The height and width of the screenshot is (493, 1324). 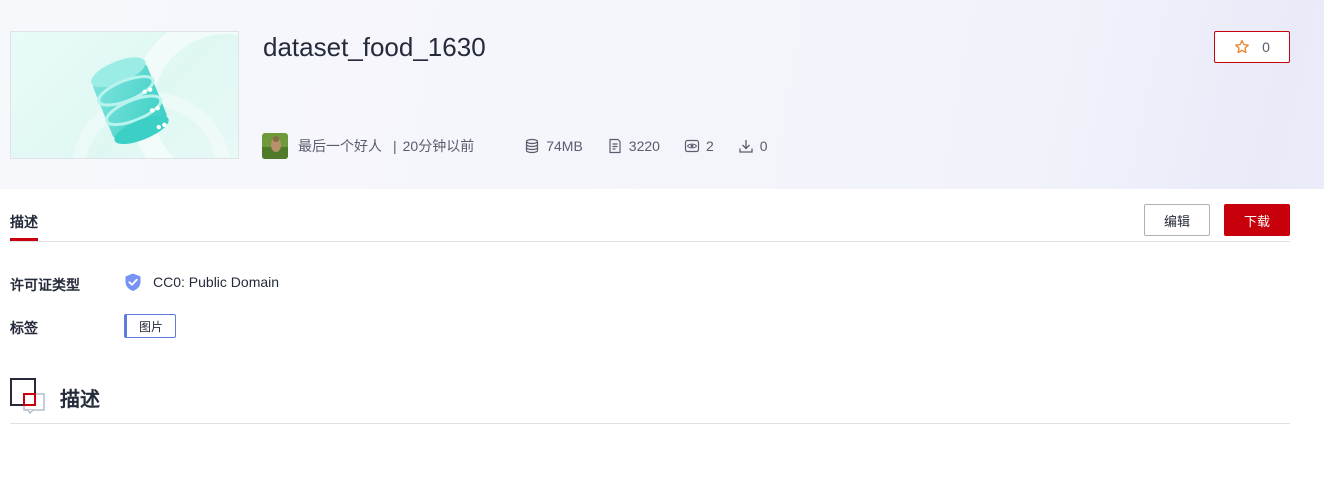 What do you see at coordinates (1266, 47) in the screenshot?
I see `star-count: 0` at bounding box center [1266, 47].